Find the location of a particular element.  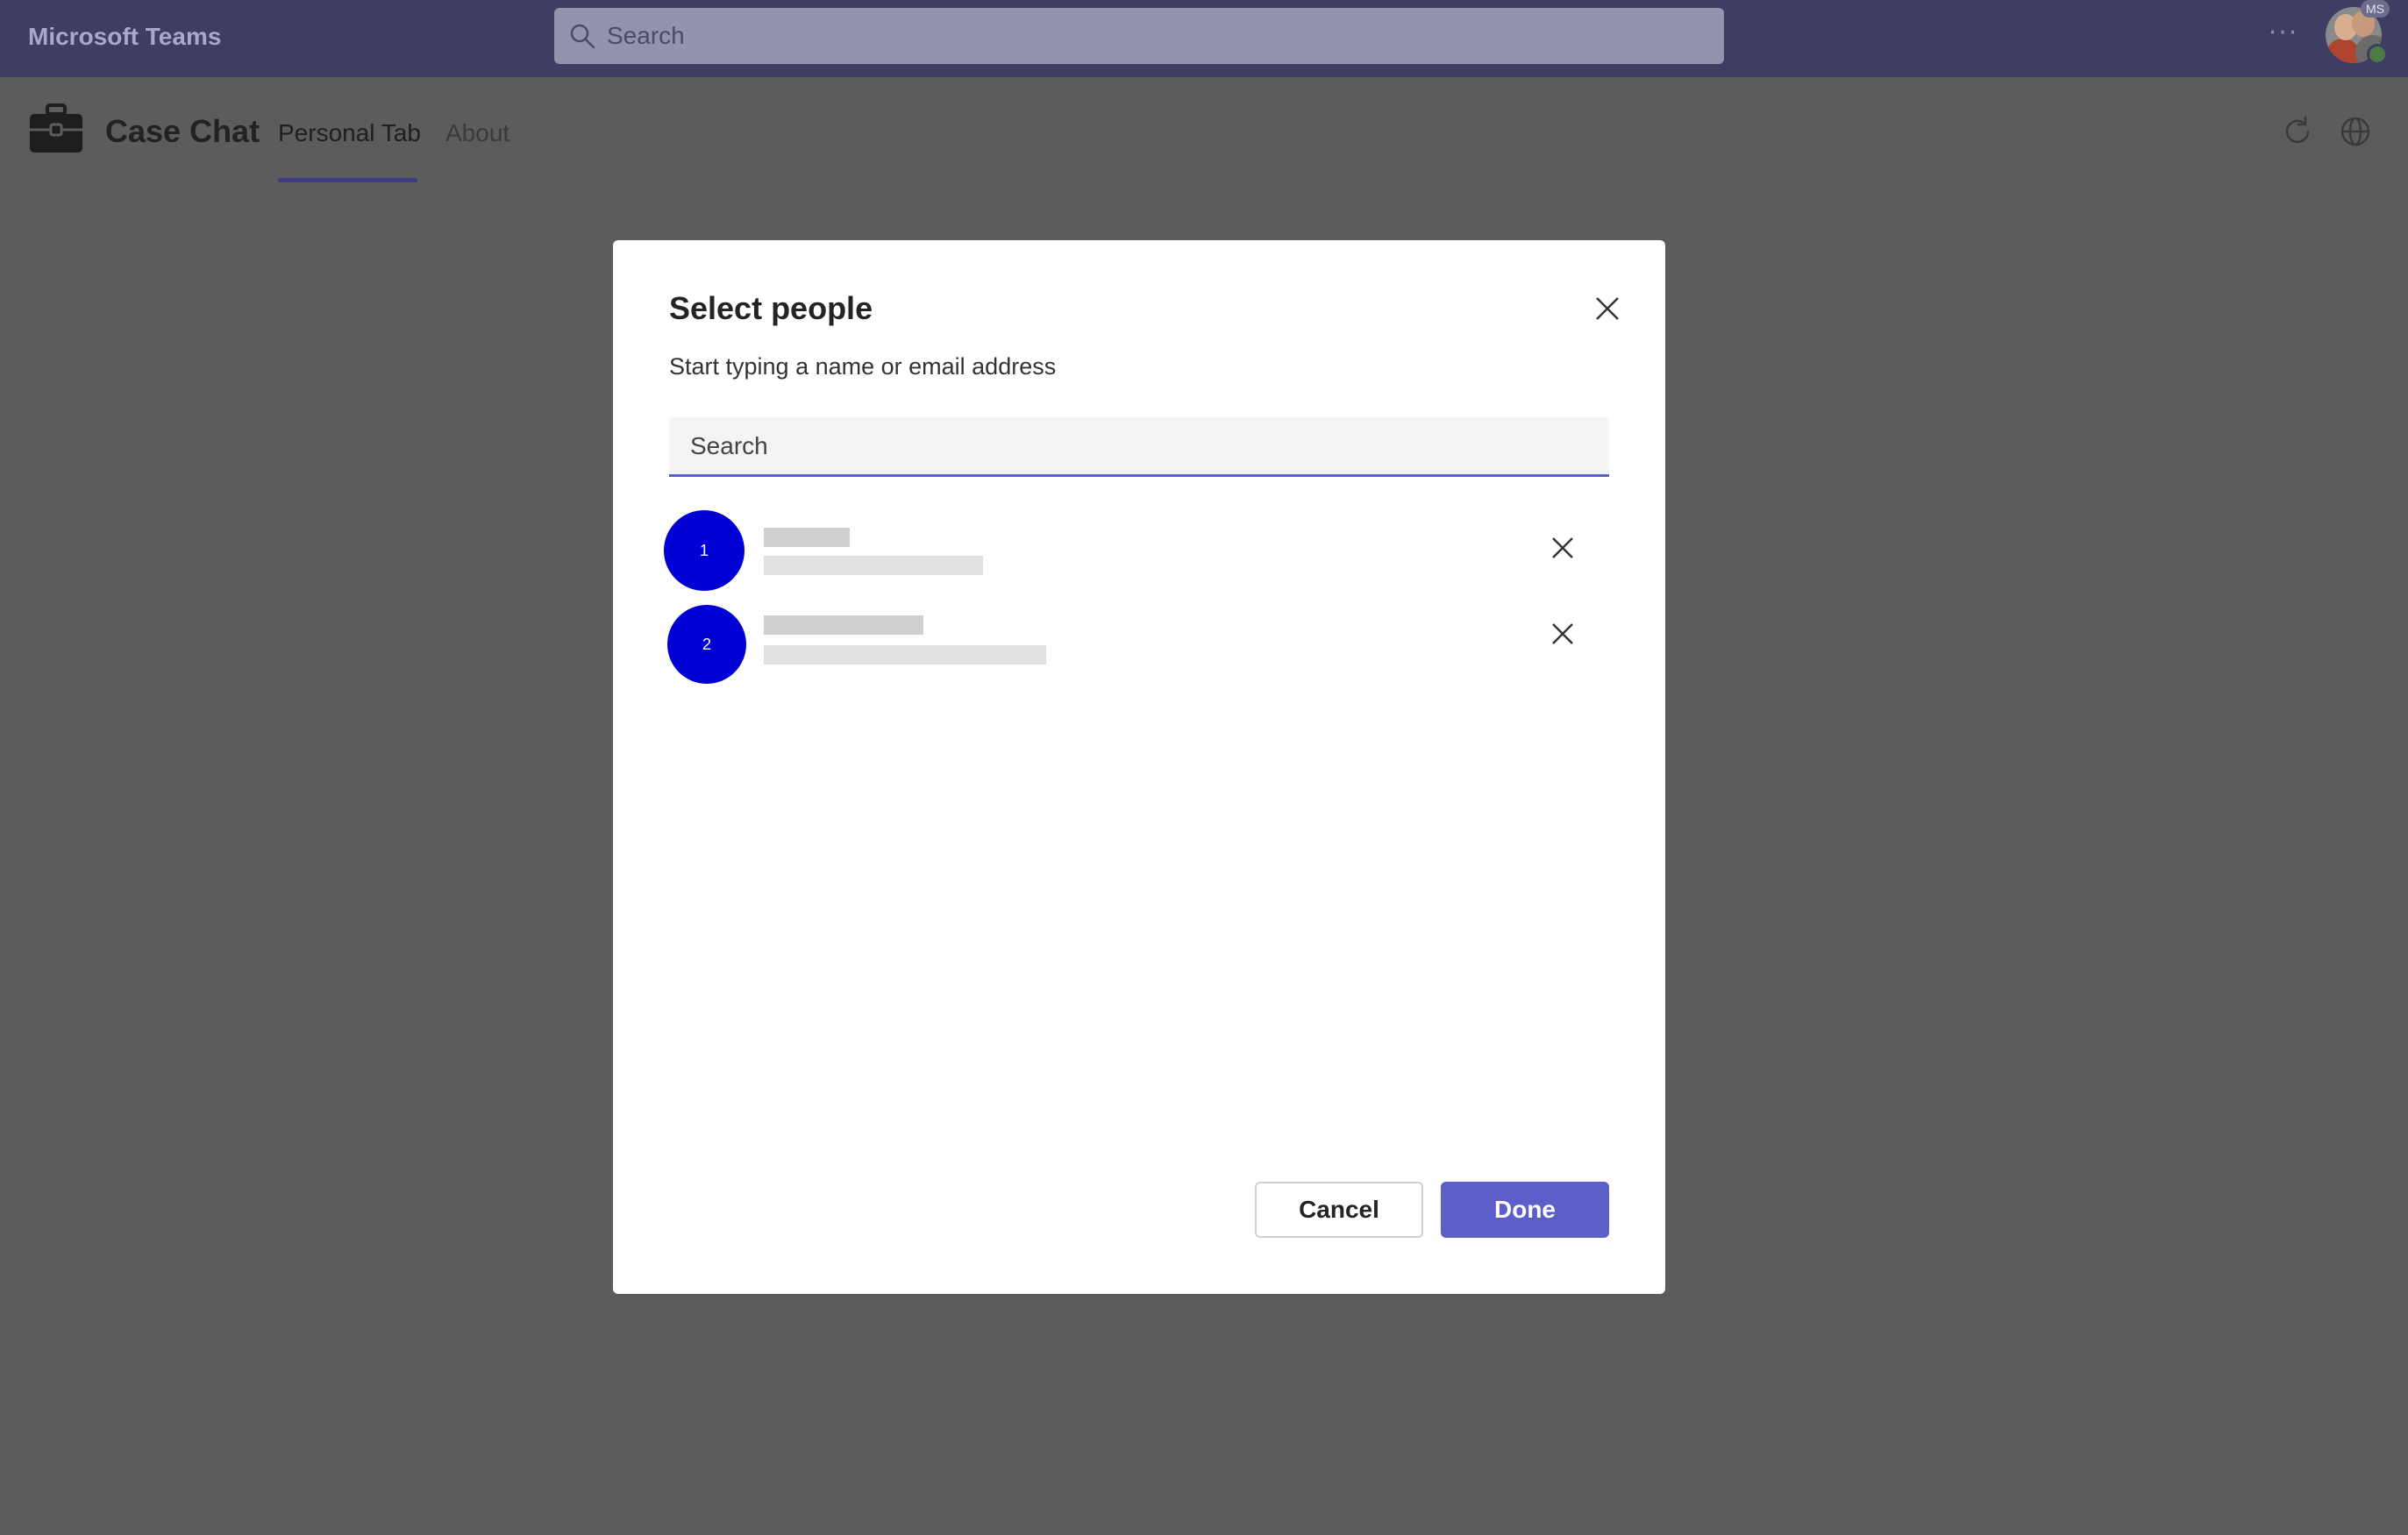

selected-person: 1 is located at coordinates (1146, 552).